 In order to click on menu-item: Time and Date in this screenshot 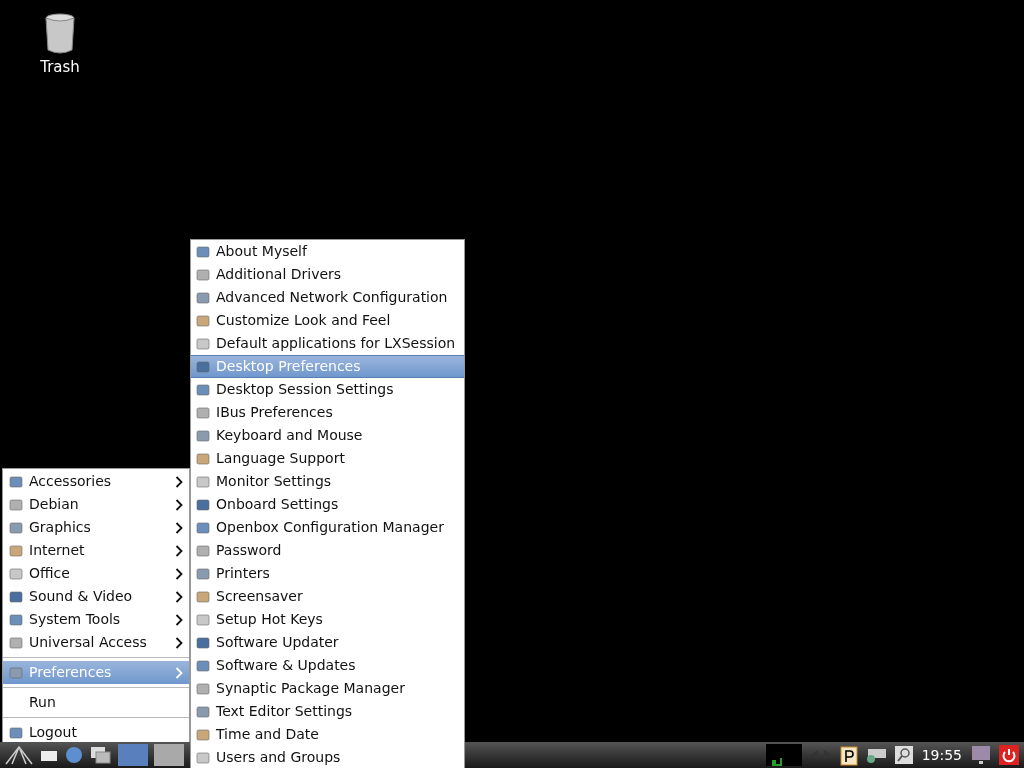, I will do `click(327, 734)`.